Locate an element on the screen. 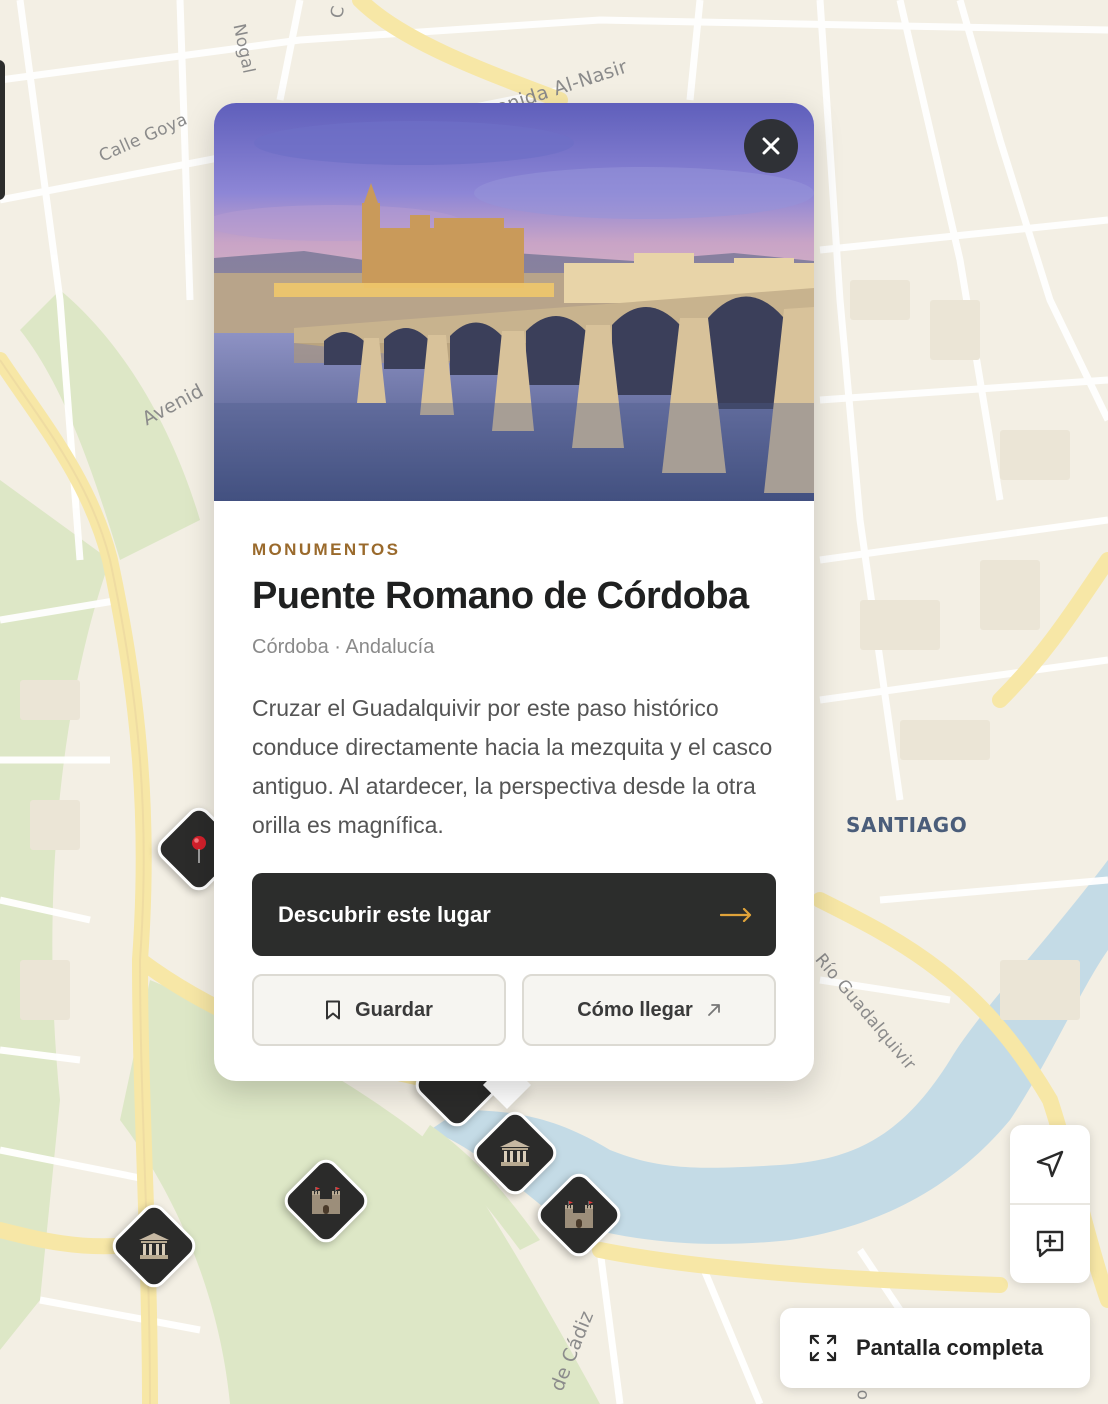 This screenshot has height=1404, width=1108. place-location: Córdoba · Andalucía is located at coordinates (343, 647).